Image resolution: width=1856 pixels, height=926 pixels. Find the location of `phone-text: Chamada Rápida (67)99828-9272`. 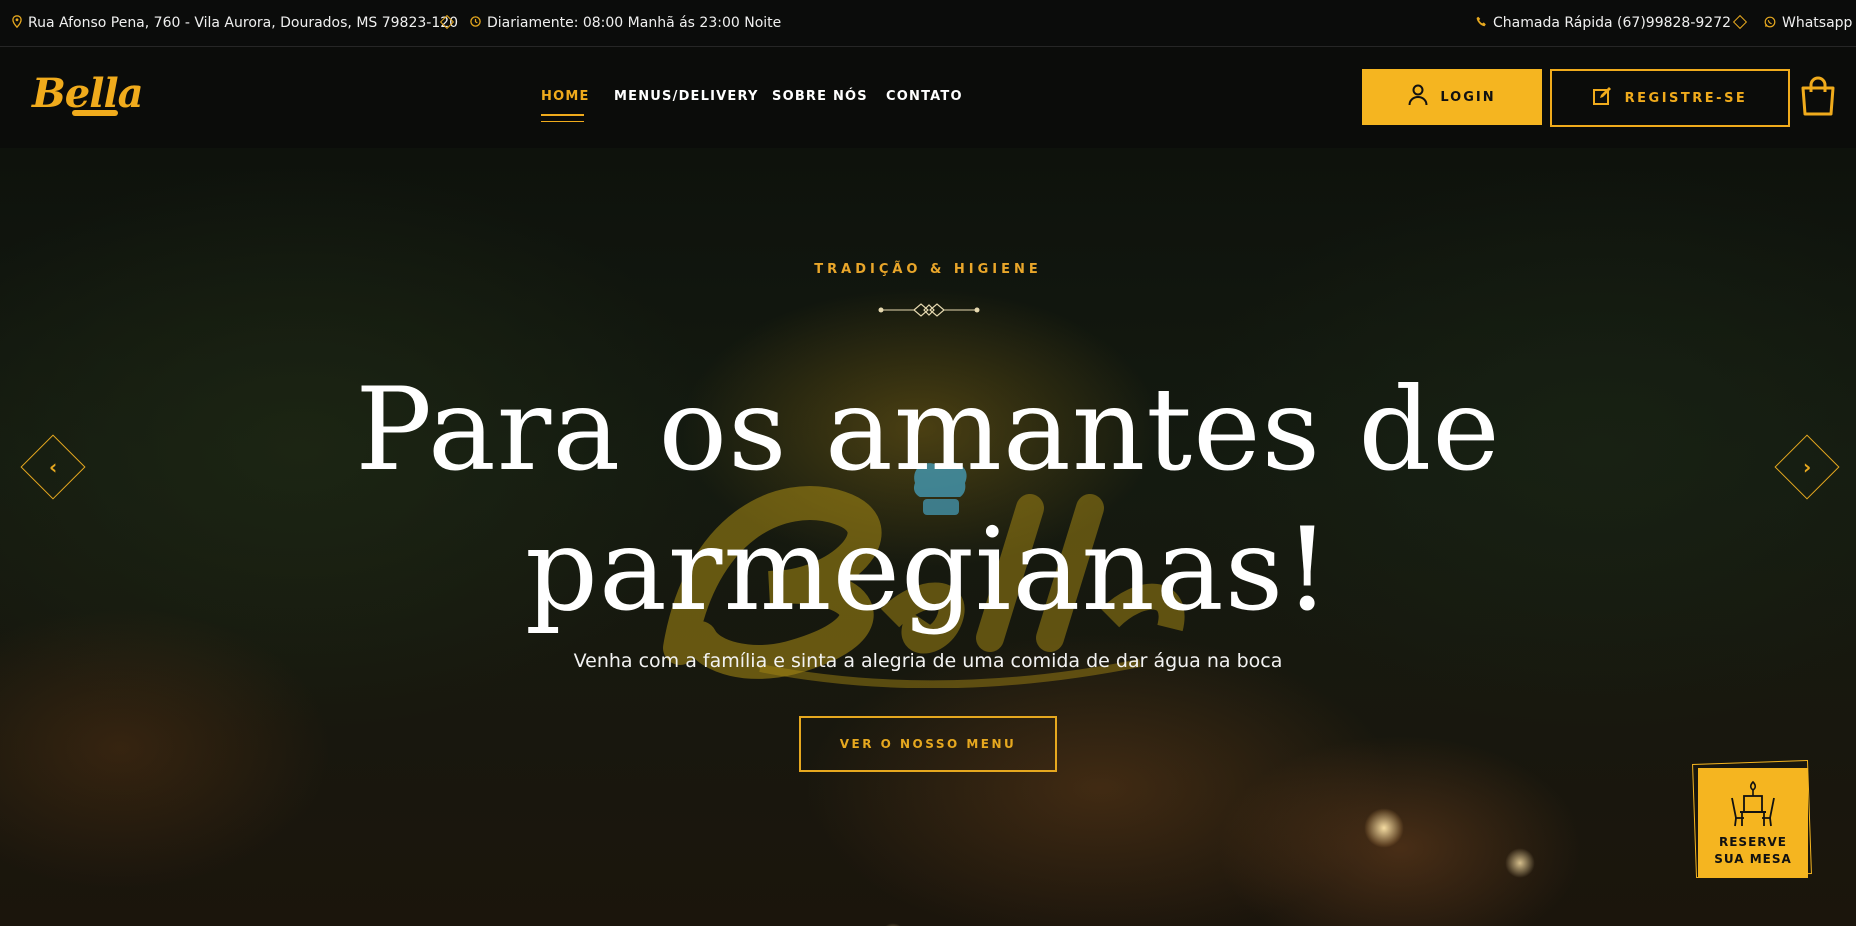

phone-text: Chamada Rápida (67)99828-9272 is located at coordinates (1612, 23).